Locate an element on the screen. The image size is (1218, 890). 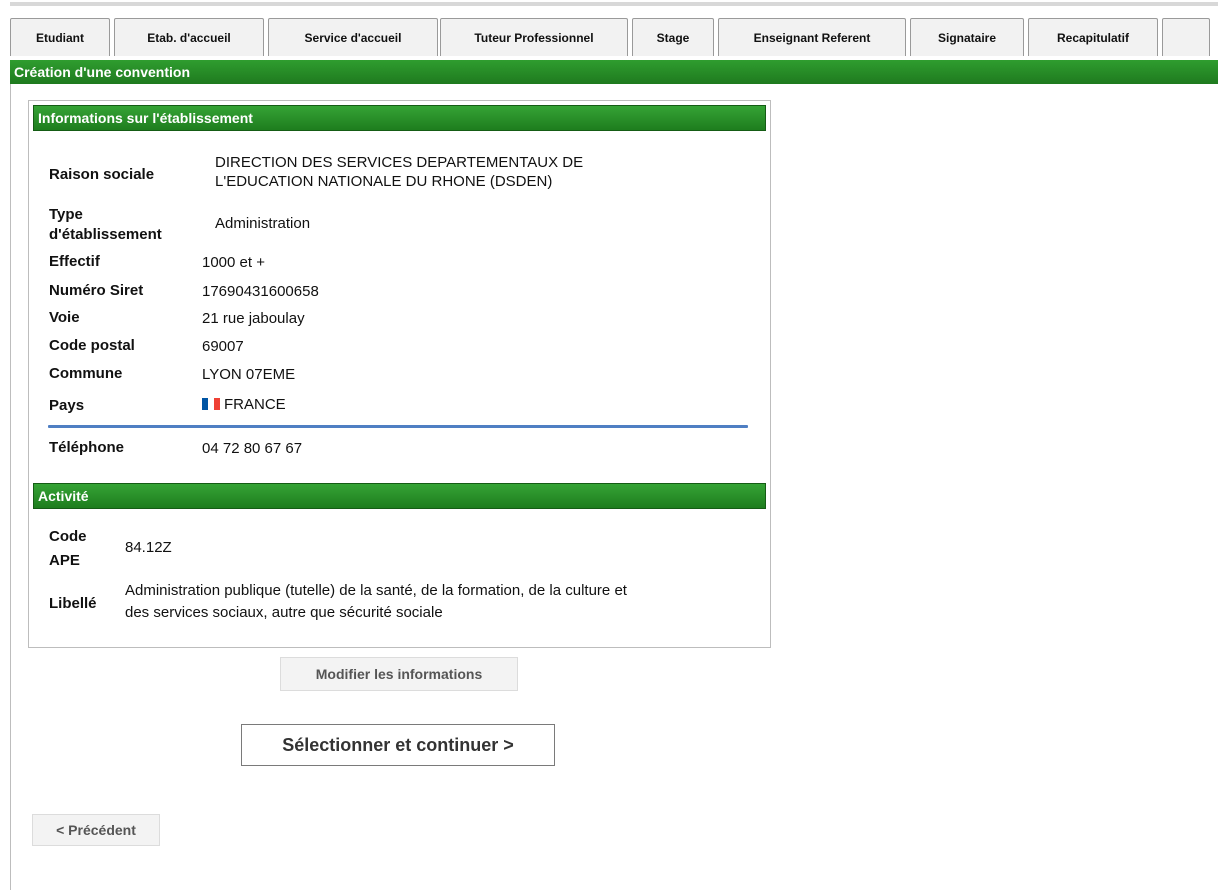
tab-enseignant-referent: Enseignant Referent is located at coordinates (812, 37).